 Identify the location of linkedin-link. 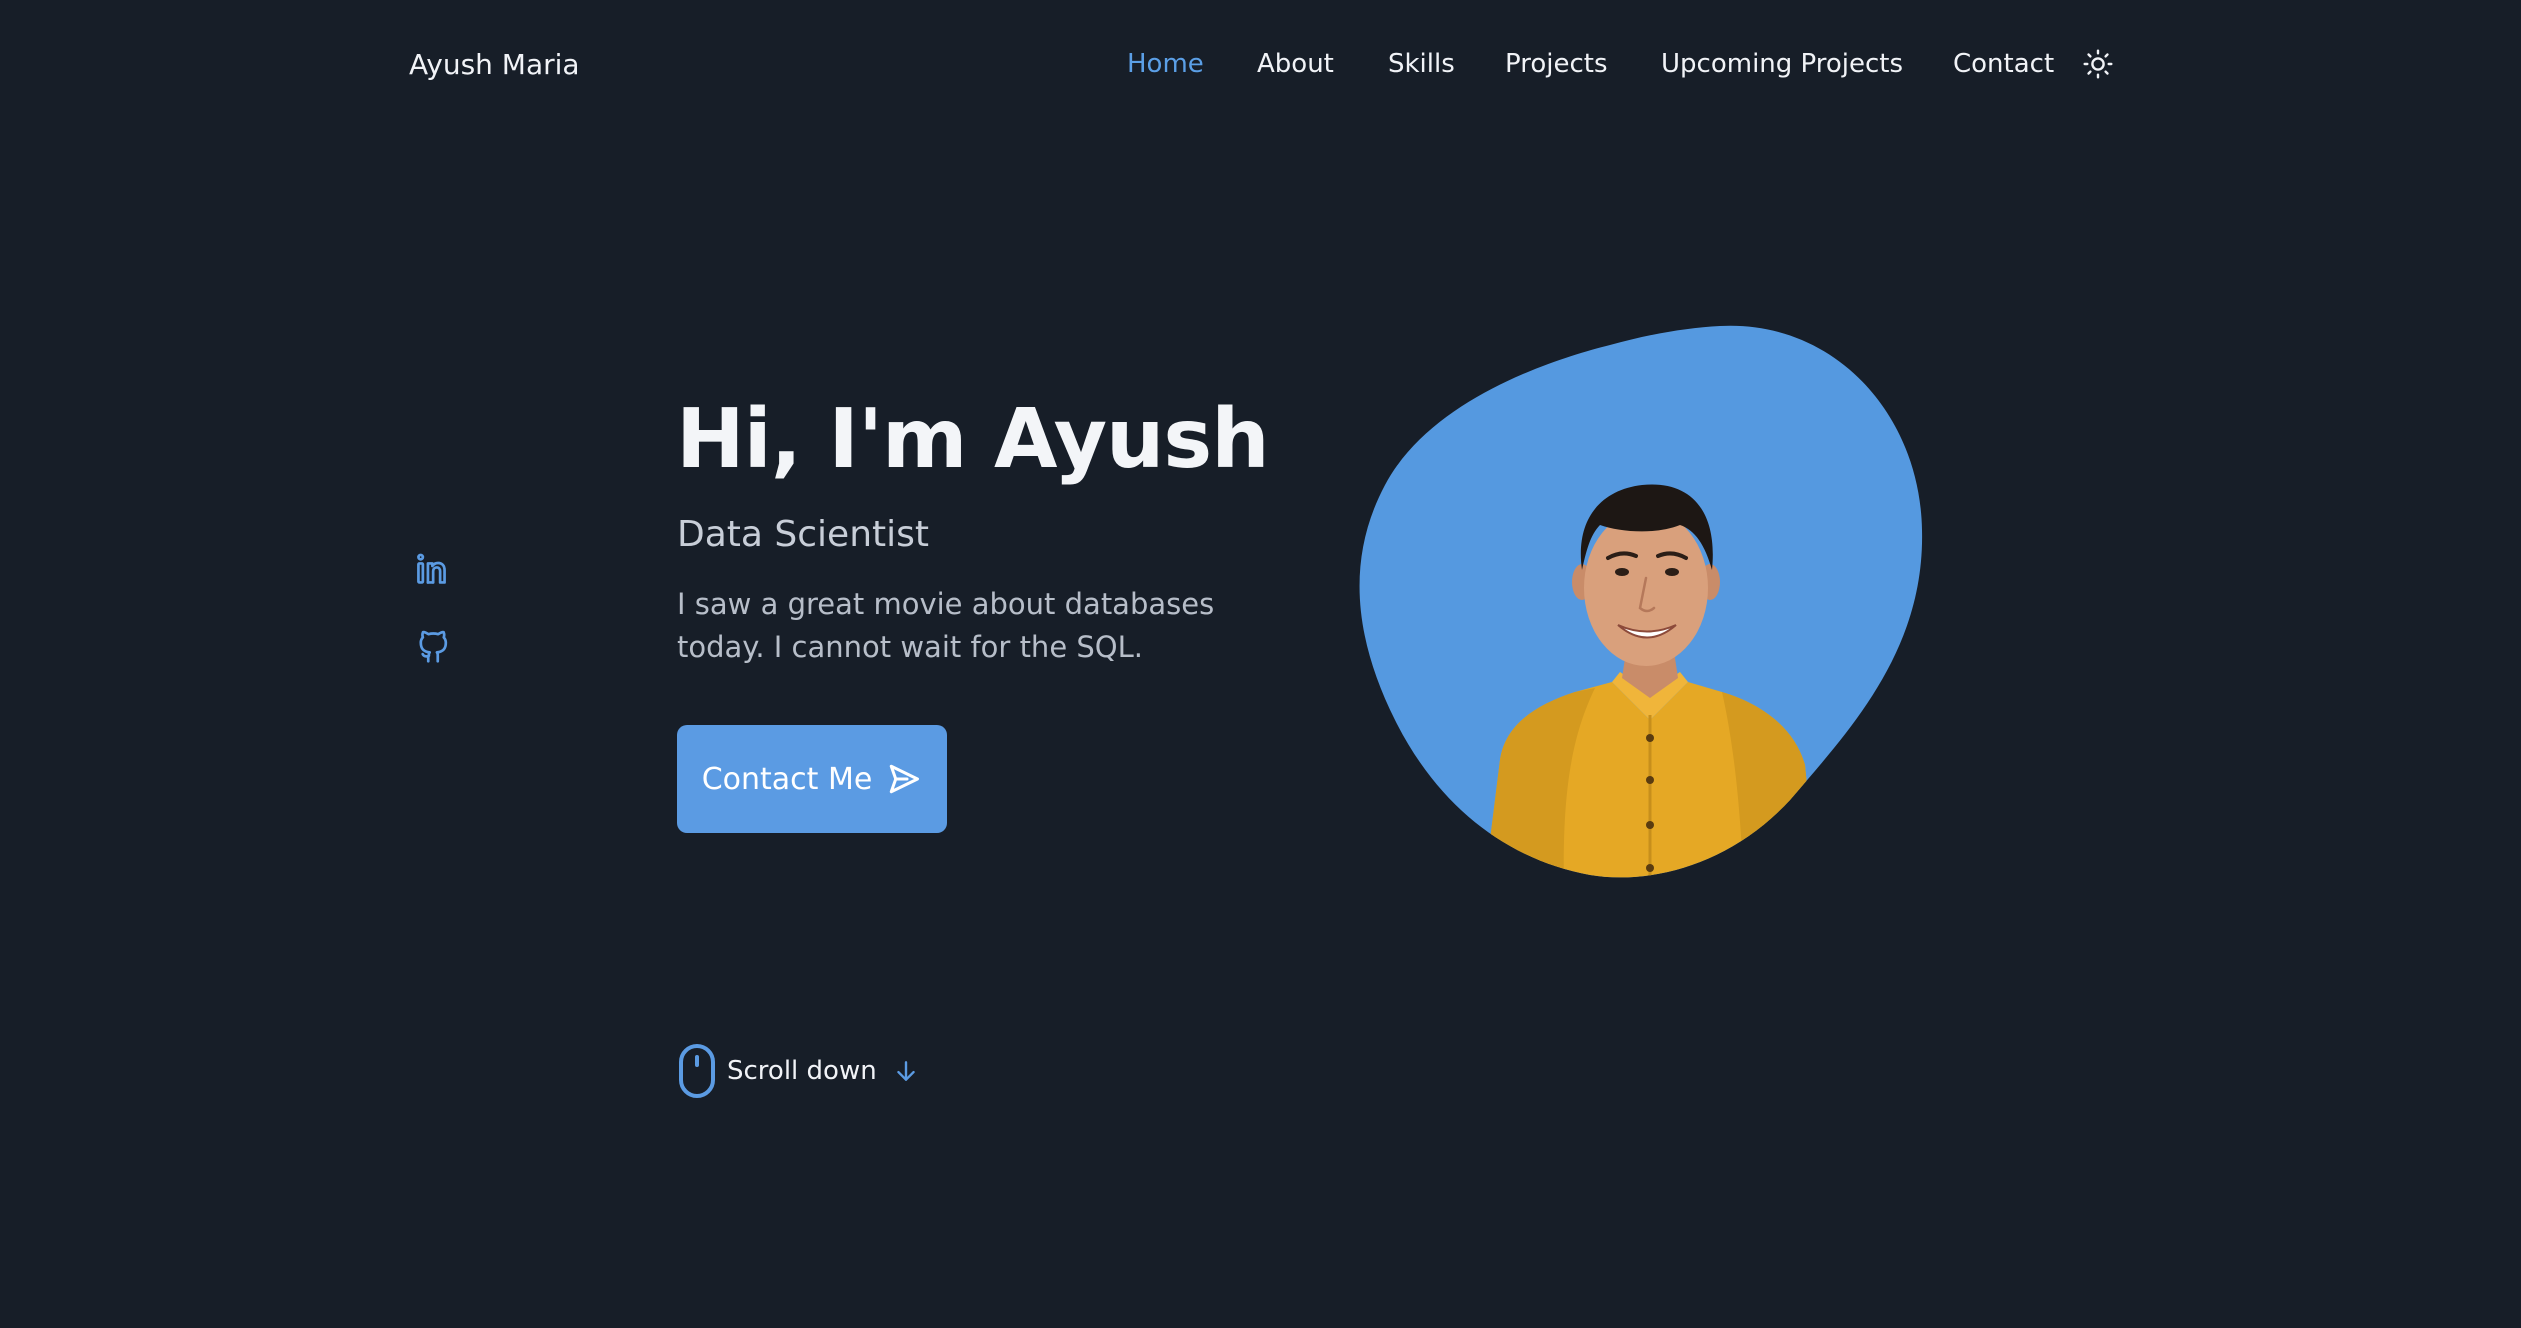
(433, 569).